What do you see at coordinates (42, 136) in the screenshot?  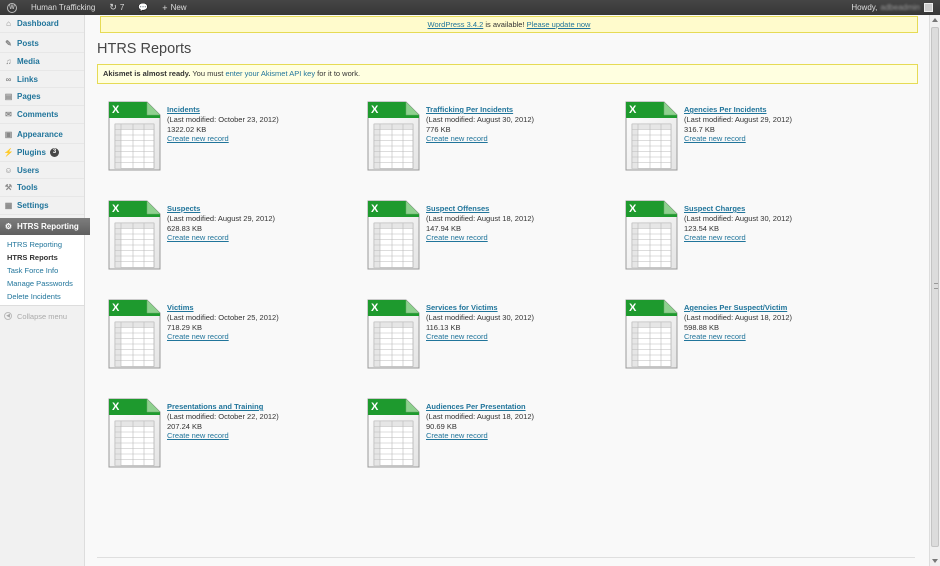 I see `menu-item-appearance: ▣ Appearance` at bounding box center [42, 136].